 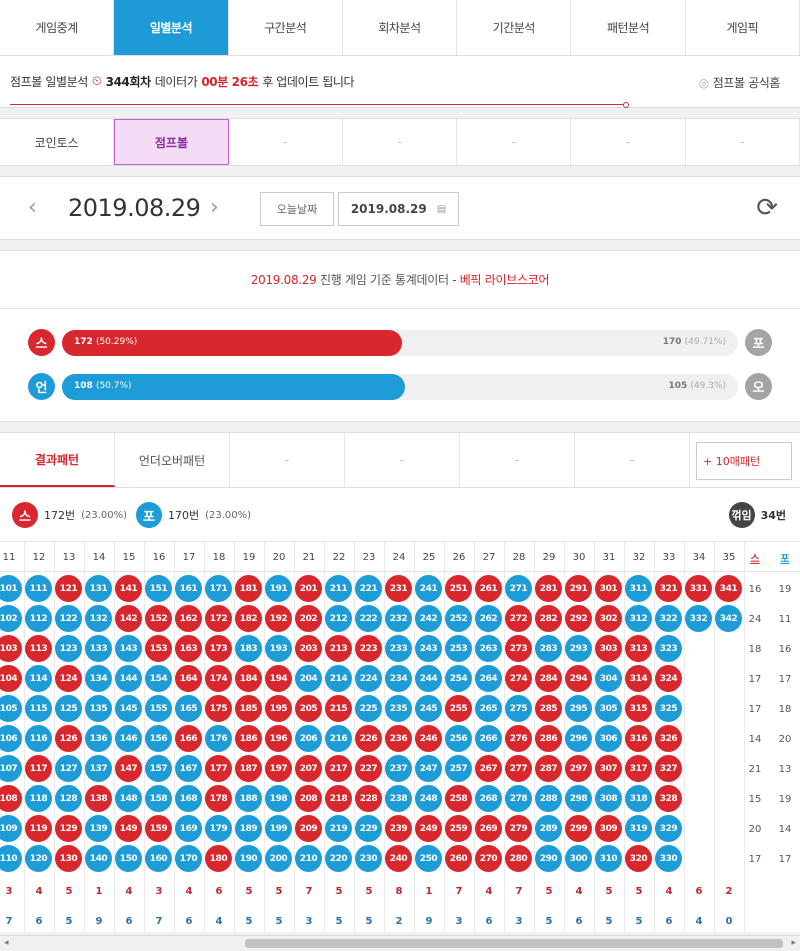 I want to click on result-ball: 271, so click(x=518, y=588).